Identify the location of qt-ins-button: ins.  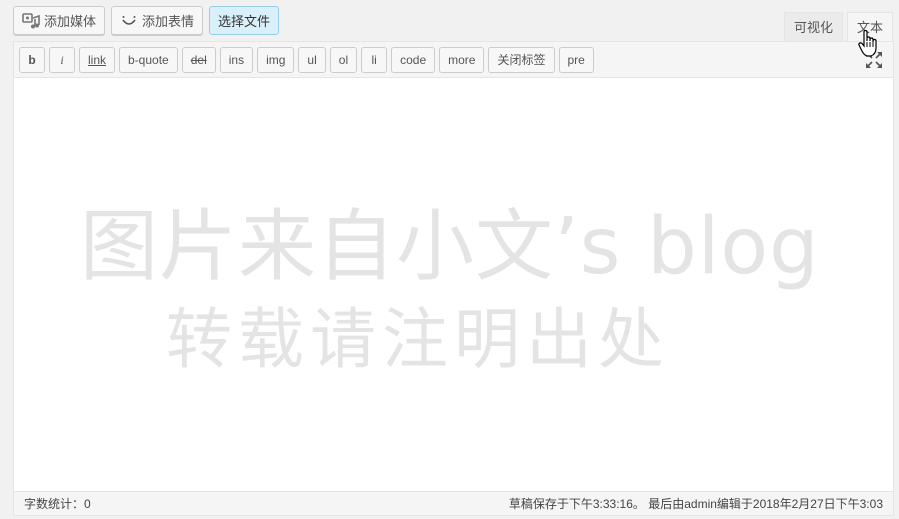
(236, 59).